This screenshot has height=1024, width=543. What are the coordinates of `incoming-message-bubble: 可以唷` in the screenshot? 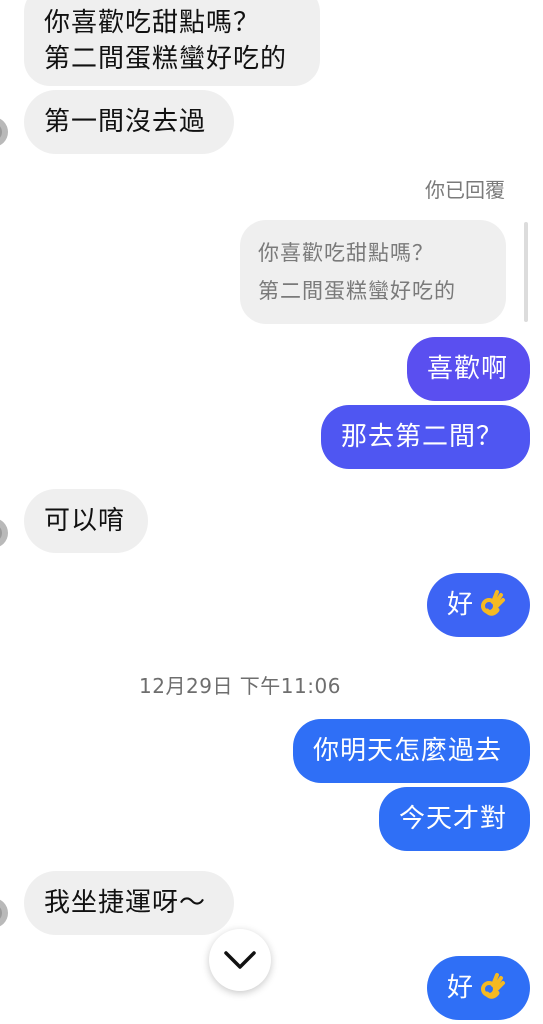 It's located at (86, 521).